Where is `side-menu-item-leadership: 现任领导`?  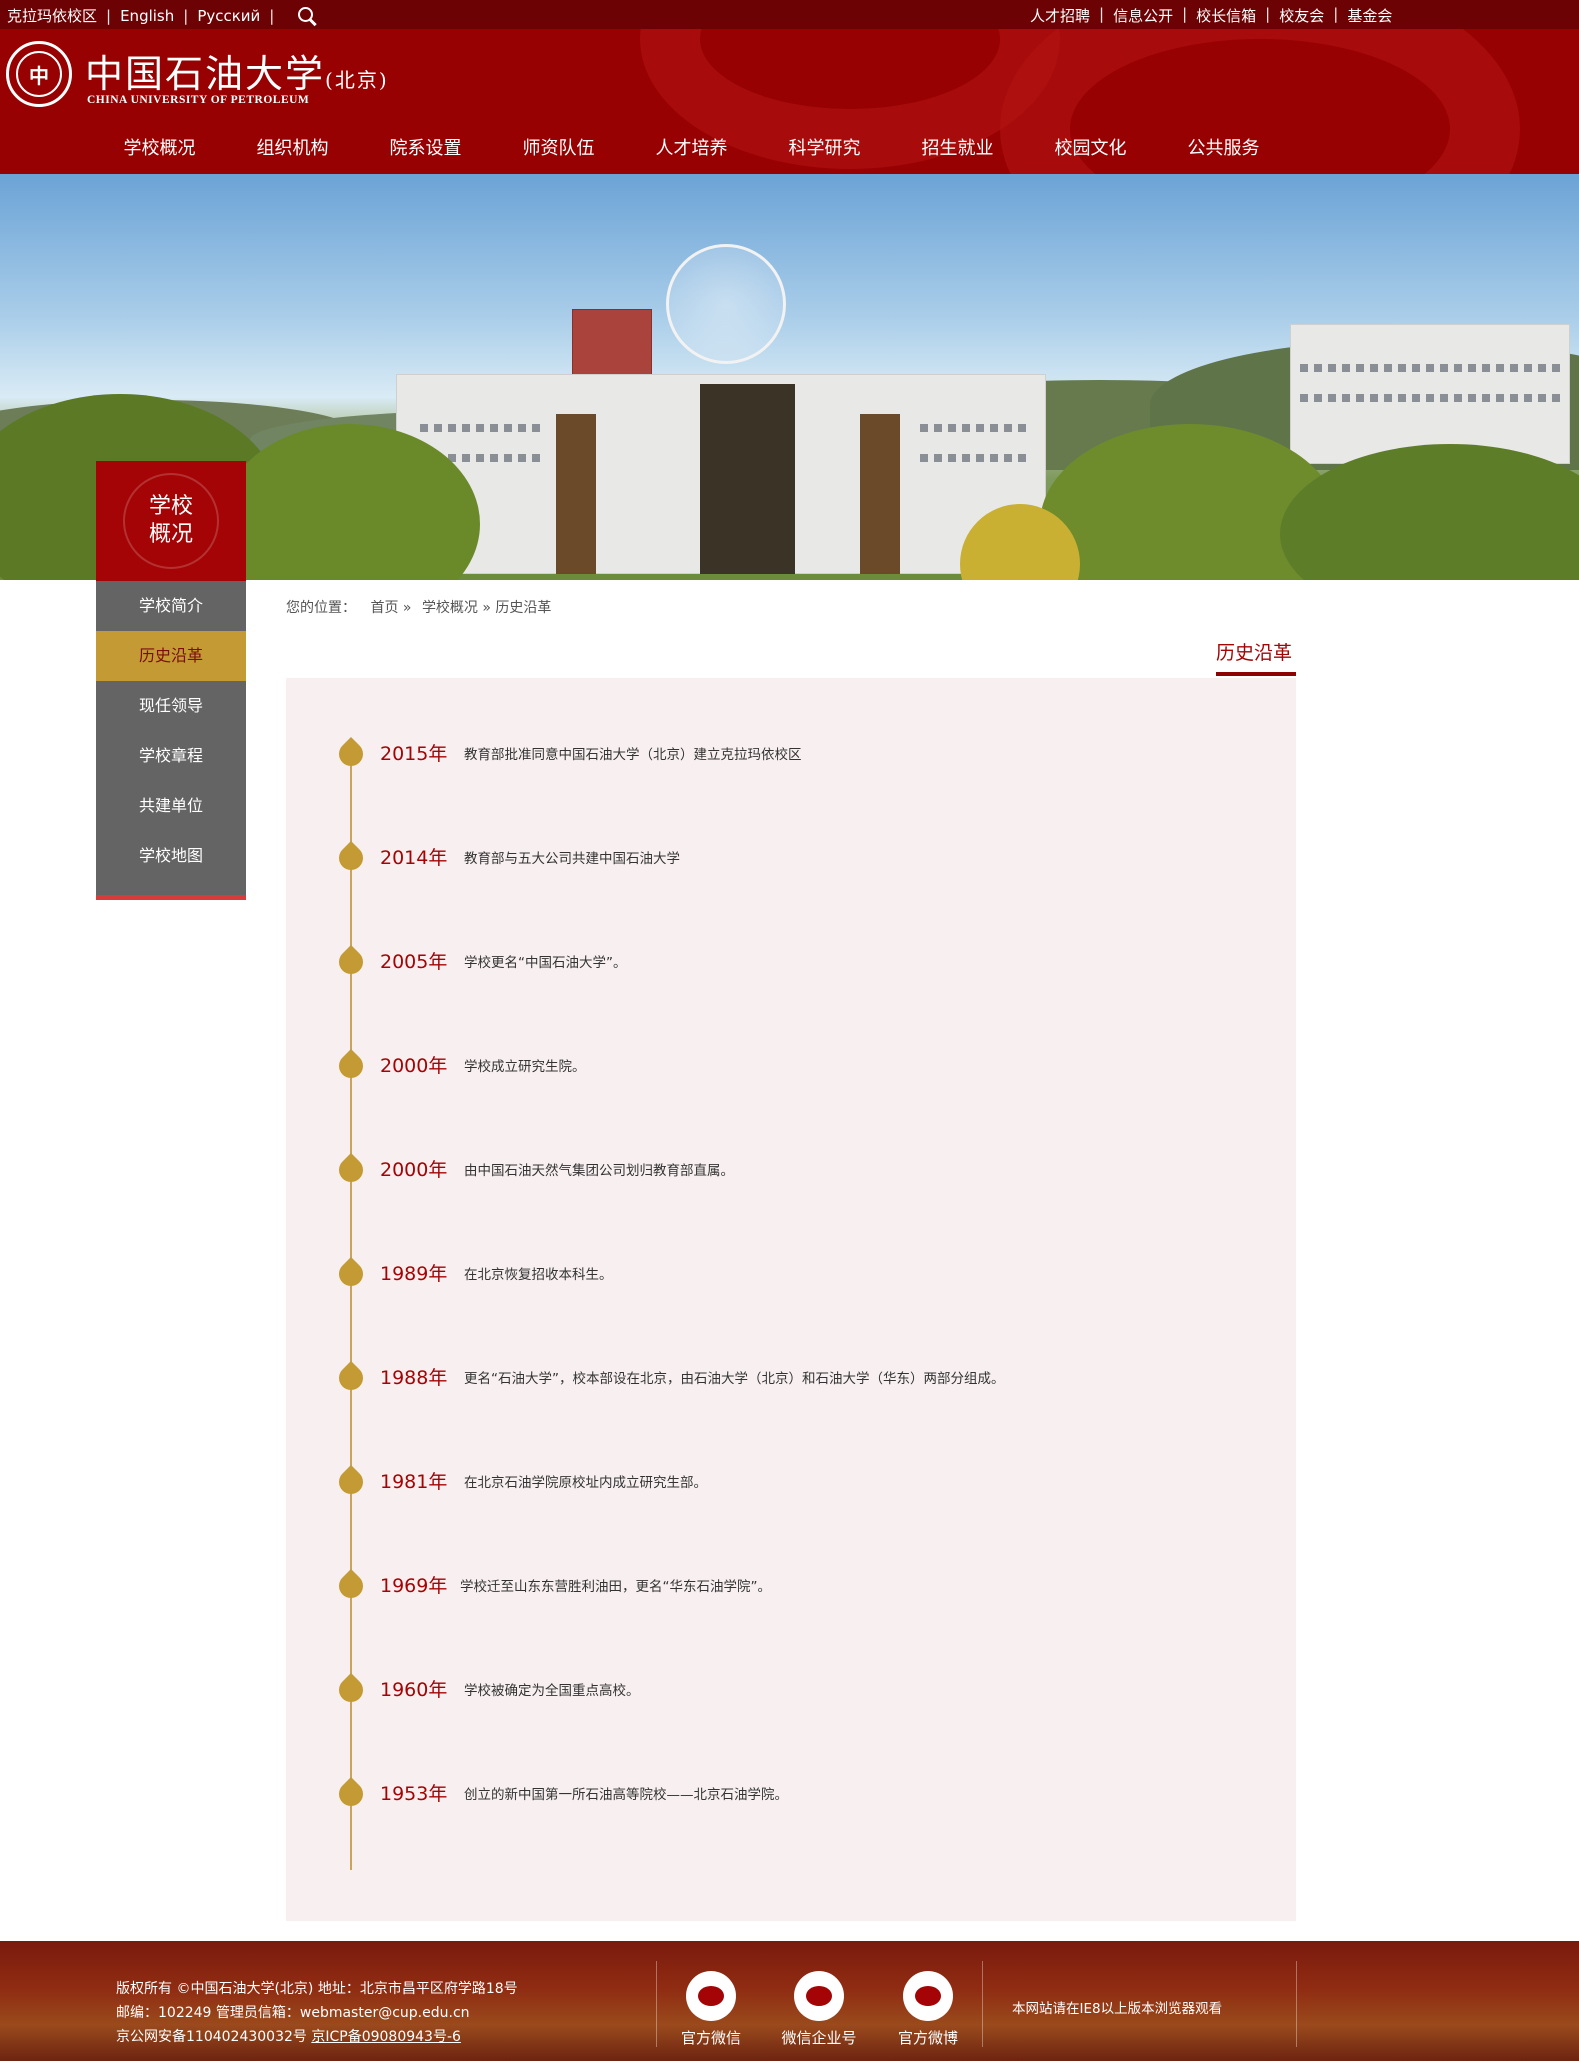
side-menu-item-leadership: 现任领导 is located at coordinates (171, 706).